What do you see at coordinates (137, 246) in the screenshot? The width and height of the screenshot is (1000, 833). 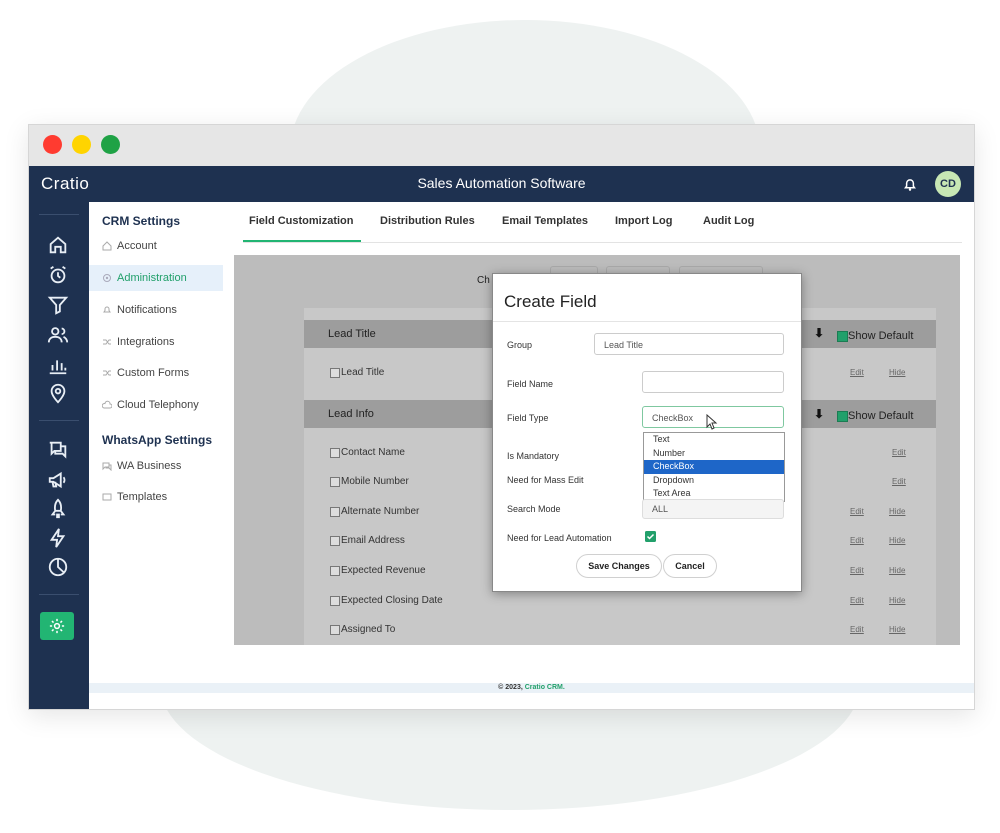 I see `sidebar-item-label: Account` at bounding box center [137, 246].